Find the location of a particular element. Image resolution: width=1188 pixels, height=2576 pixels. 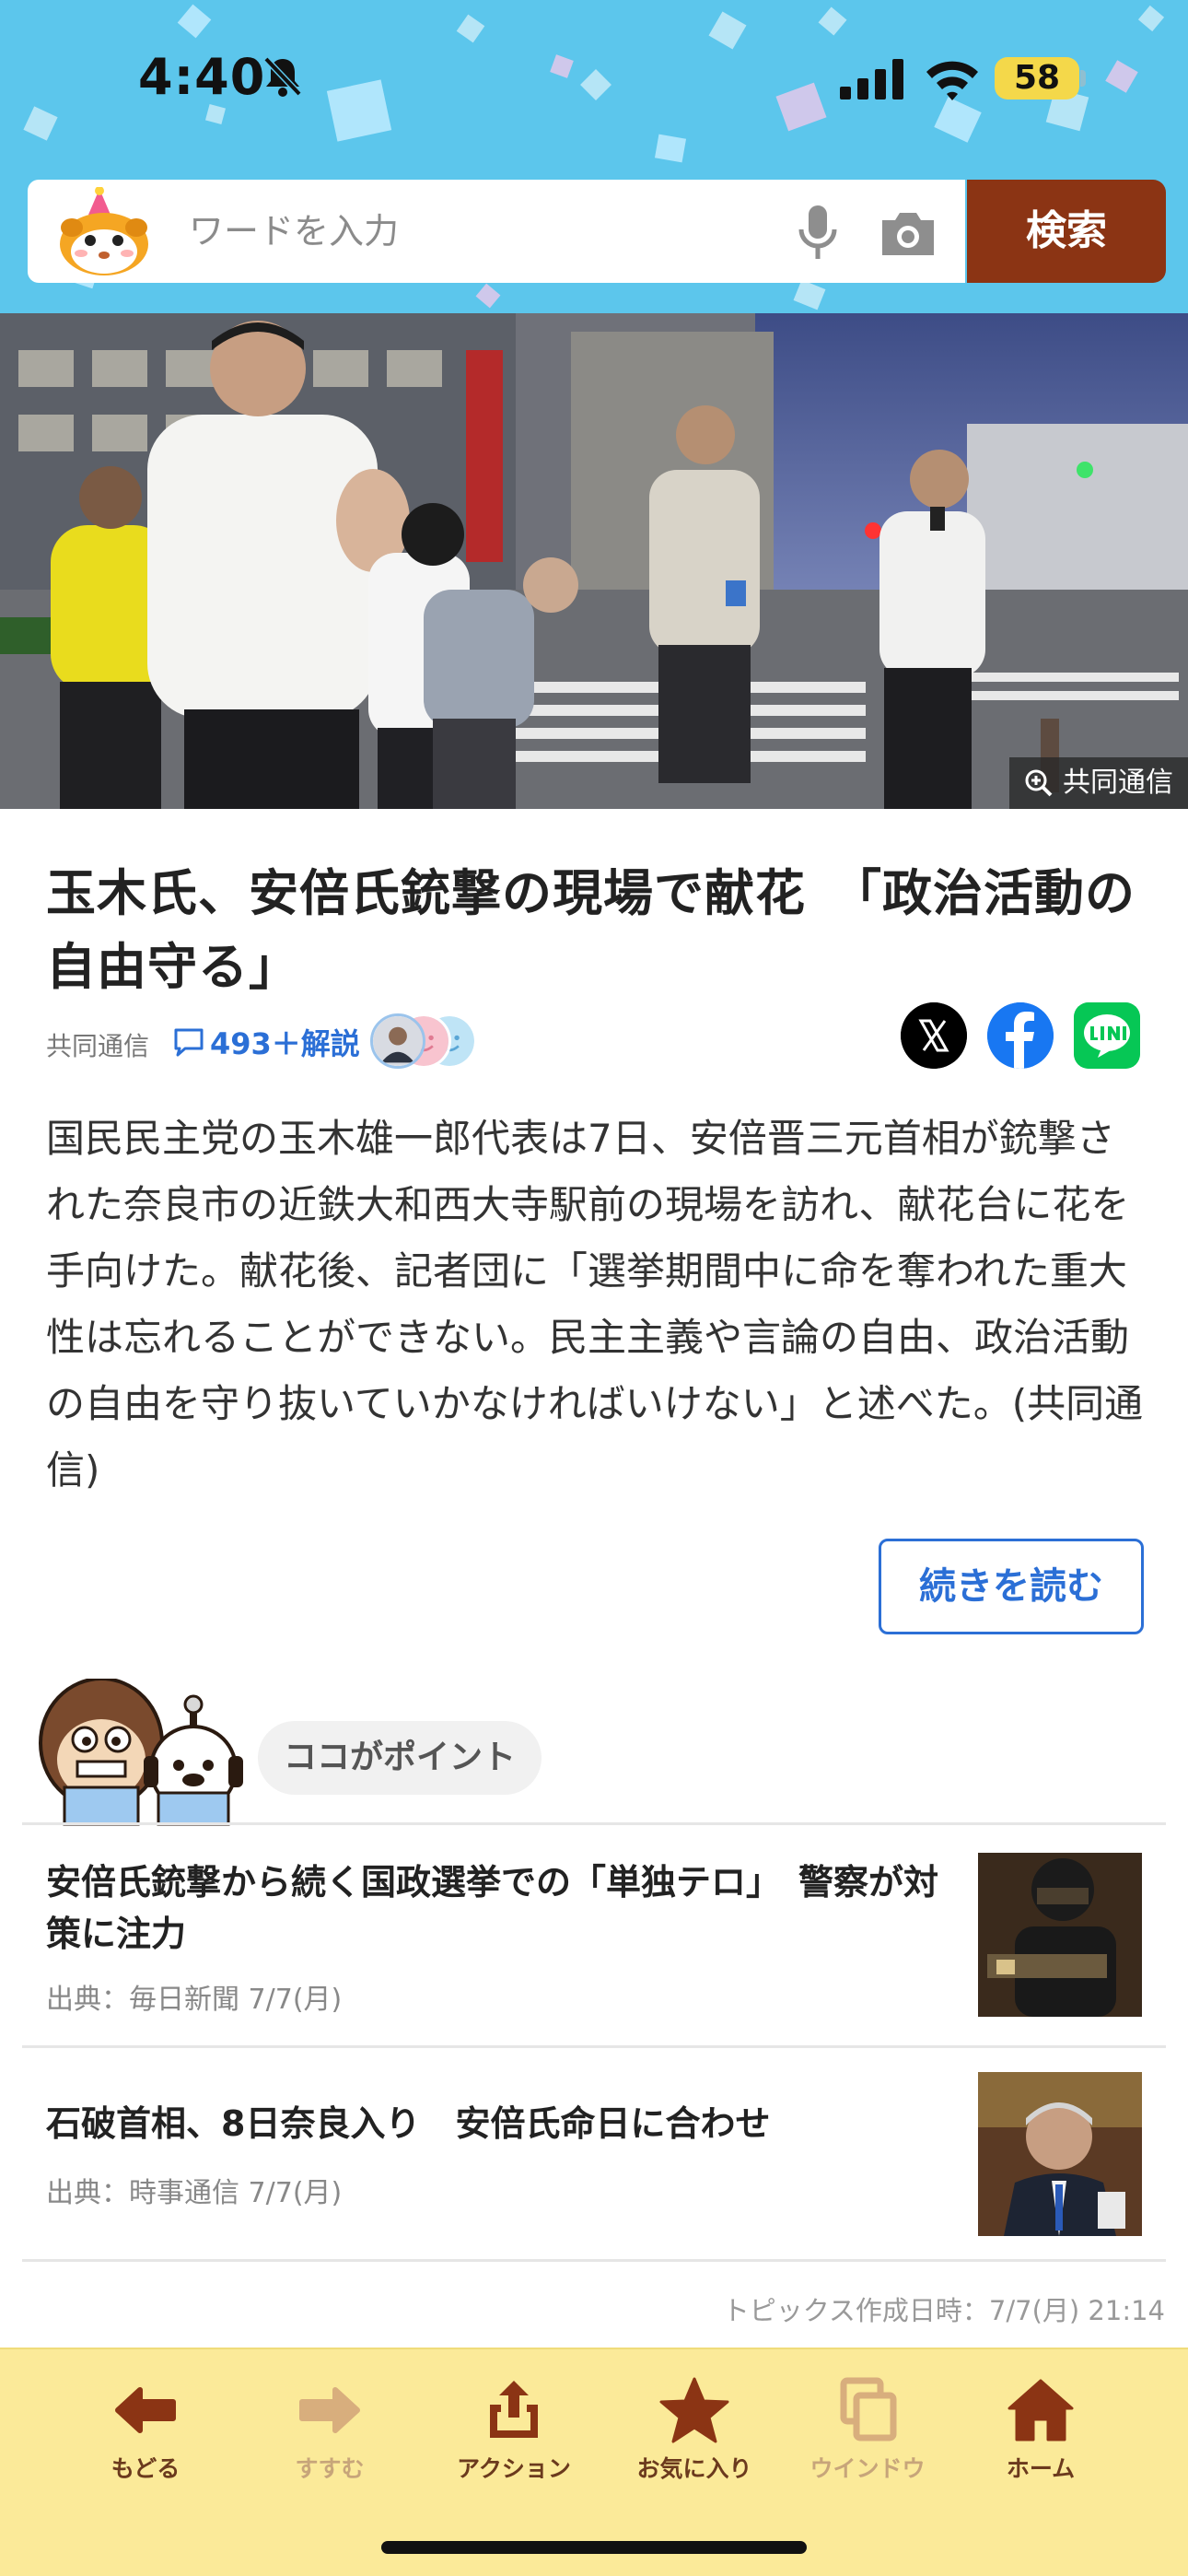

arrow-right-icon is located at coordinates (329, 2410).